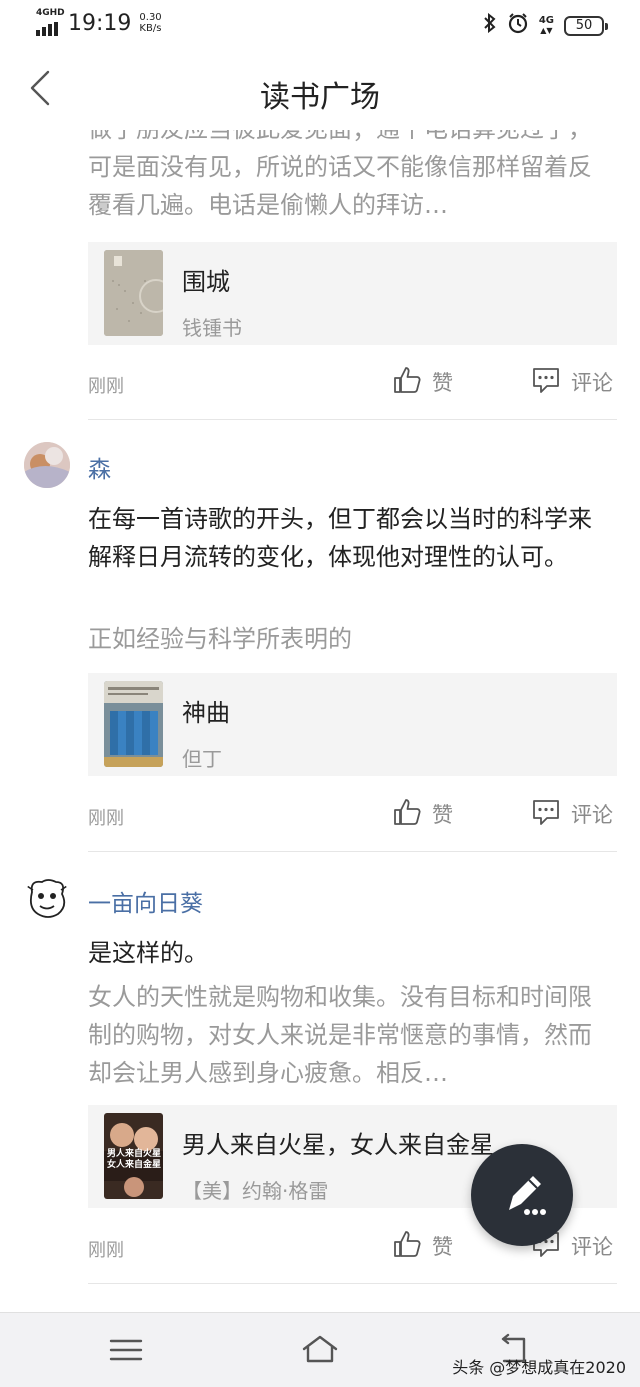  I want to click on post-text: 是这样的。, so click(148, 953).